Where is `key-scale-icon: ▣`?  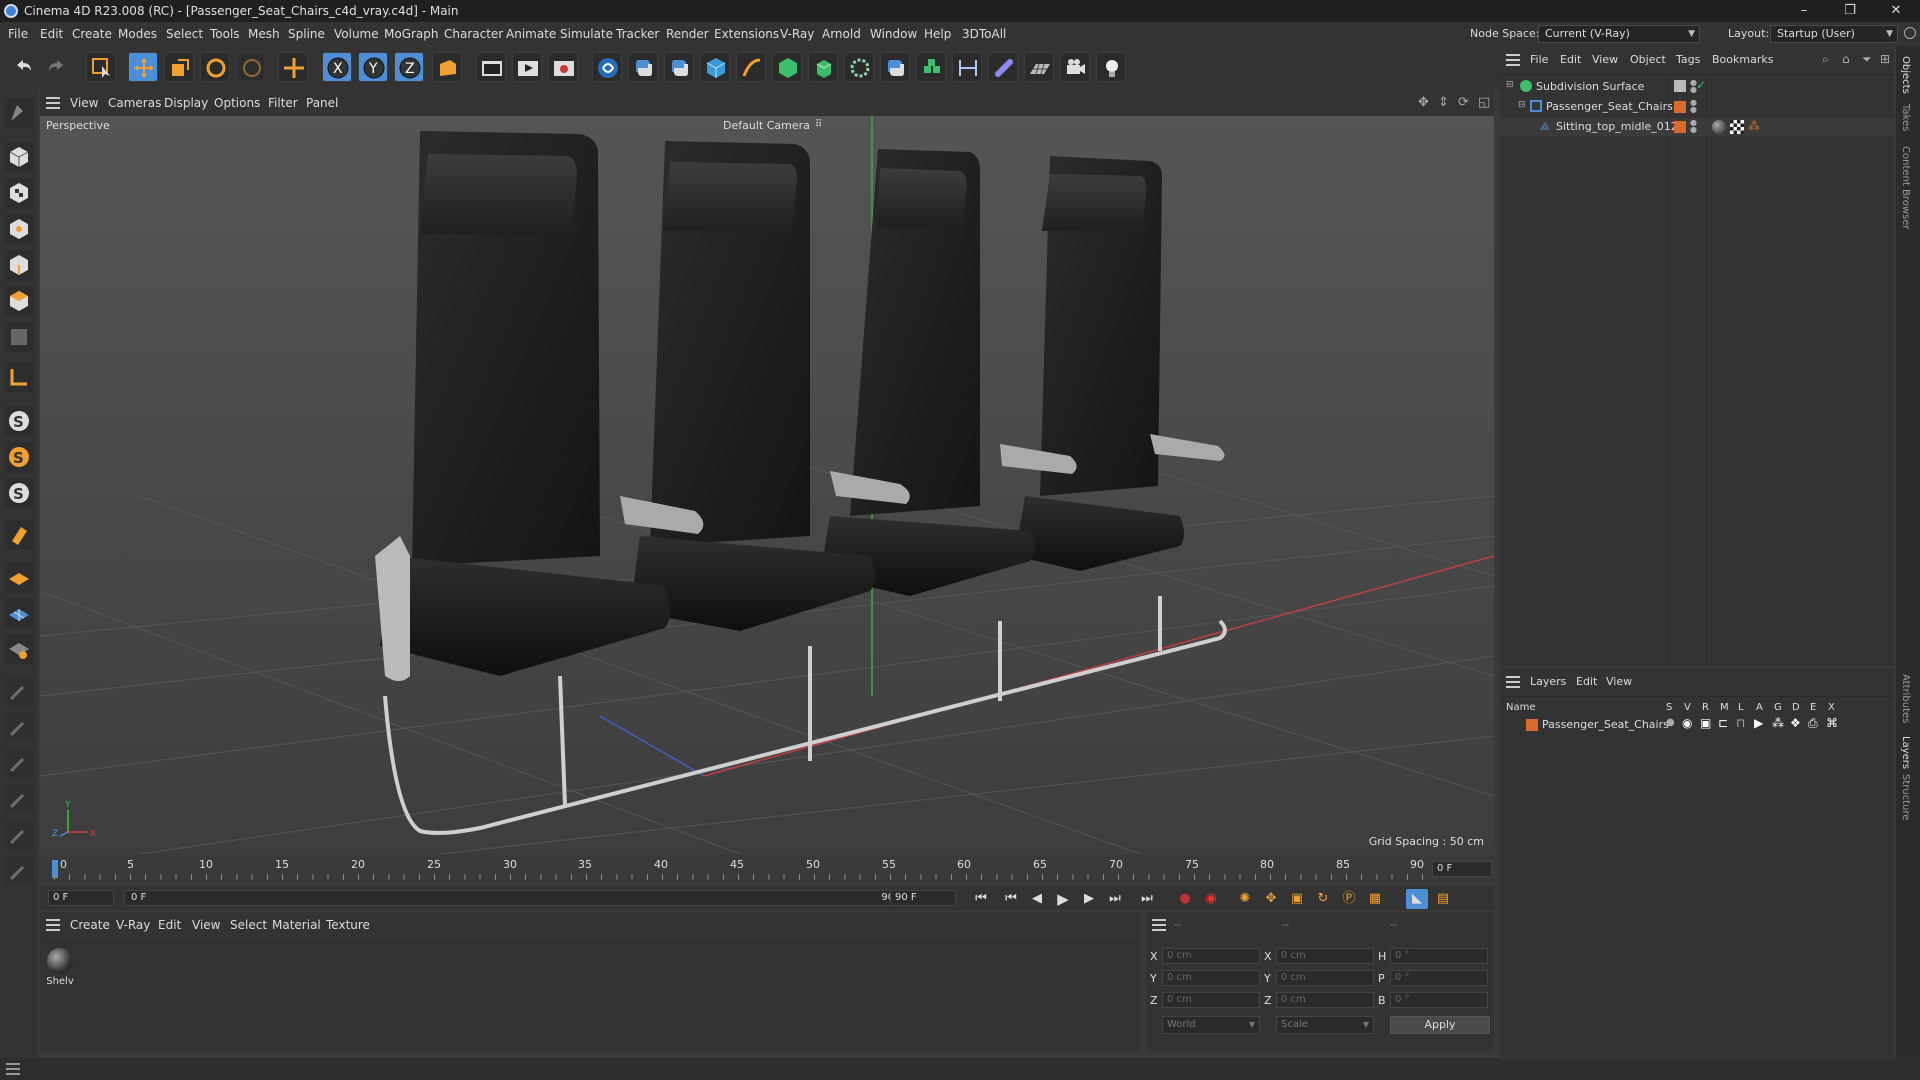 key-scale-icon: ▣ is located at coordinates (1297, 899).